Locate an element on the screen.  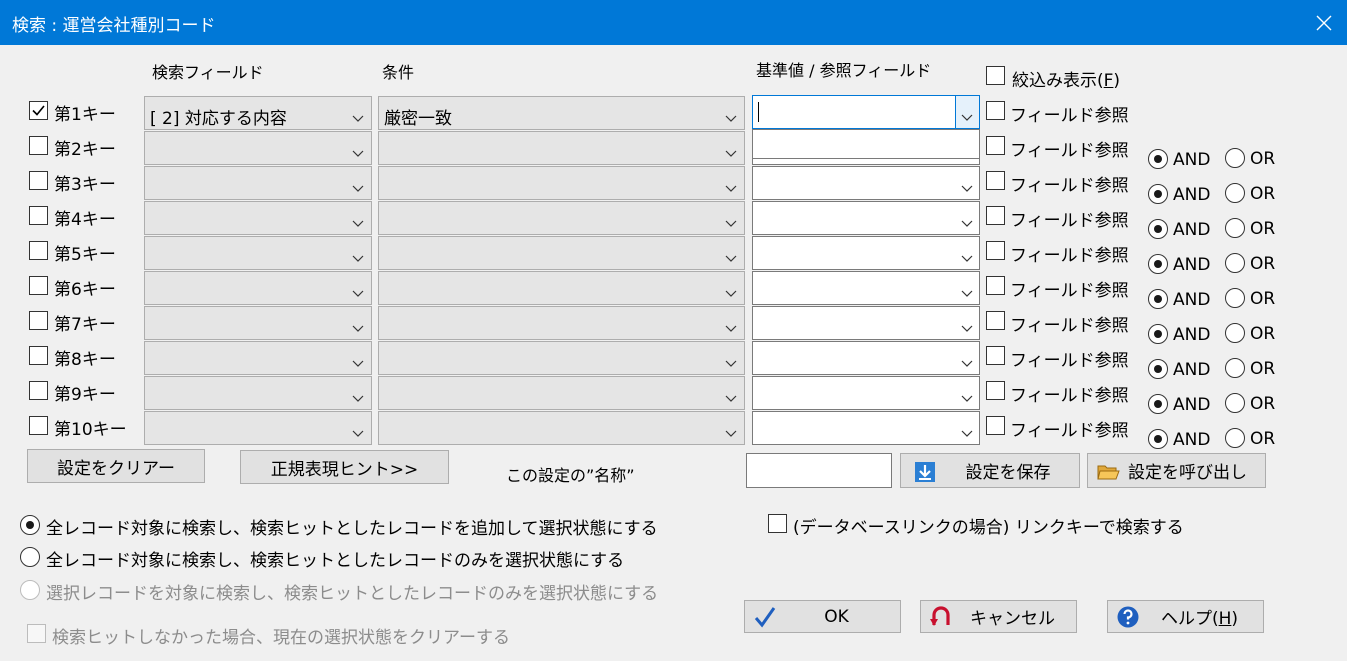
setting-name-input is located at coordinates (819, 470).